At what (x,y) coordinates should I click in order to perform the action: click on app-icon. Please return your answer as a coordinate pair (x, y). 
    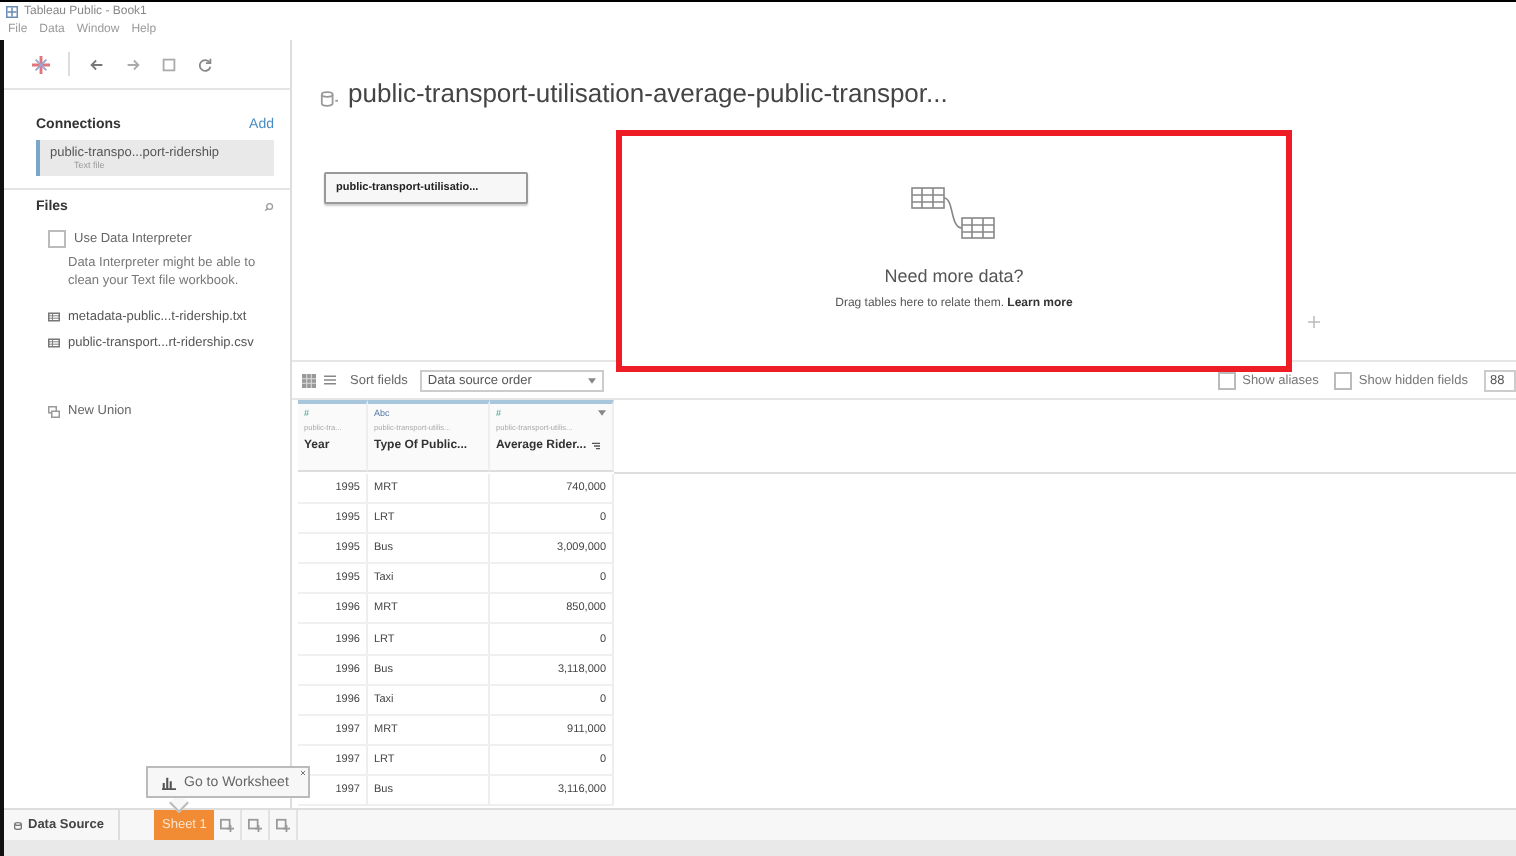
    Looking at the image, I should click on (12, 11).